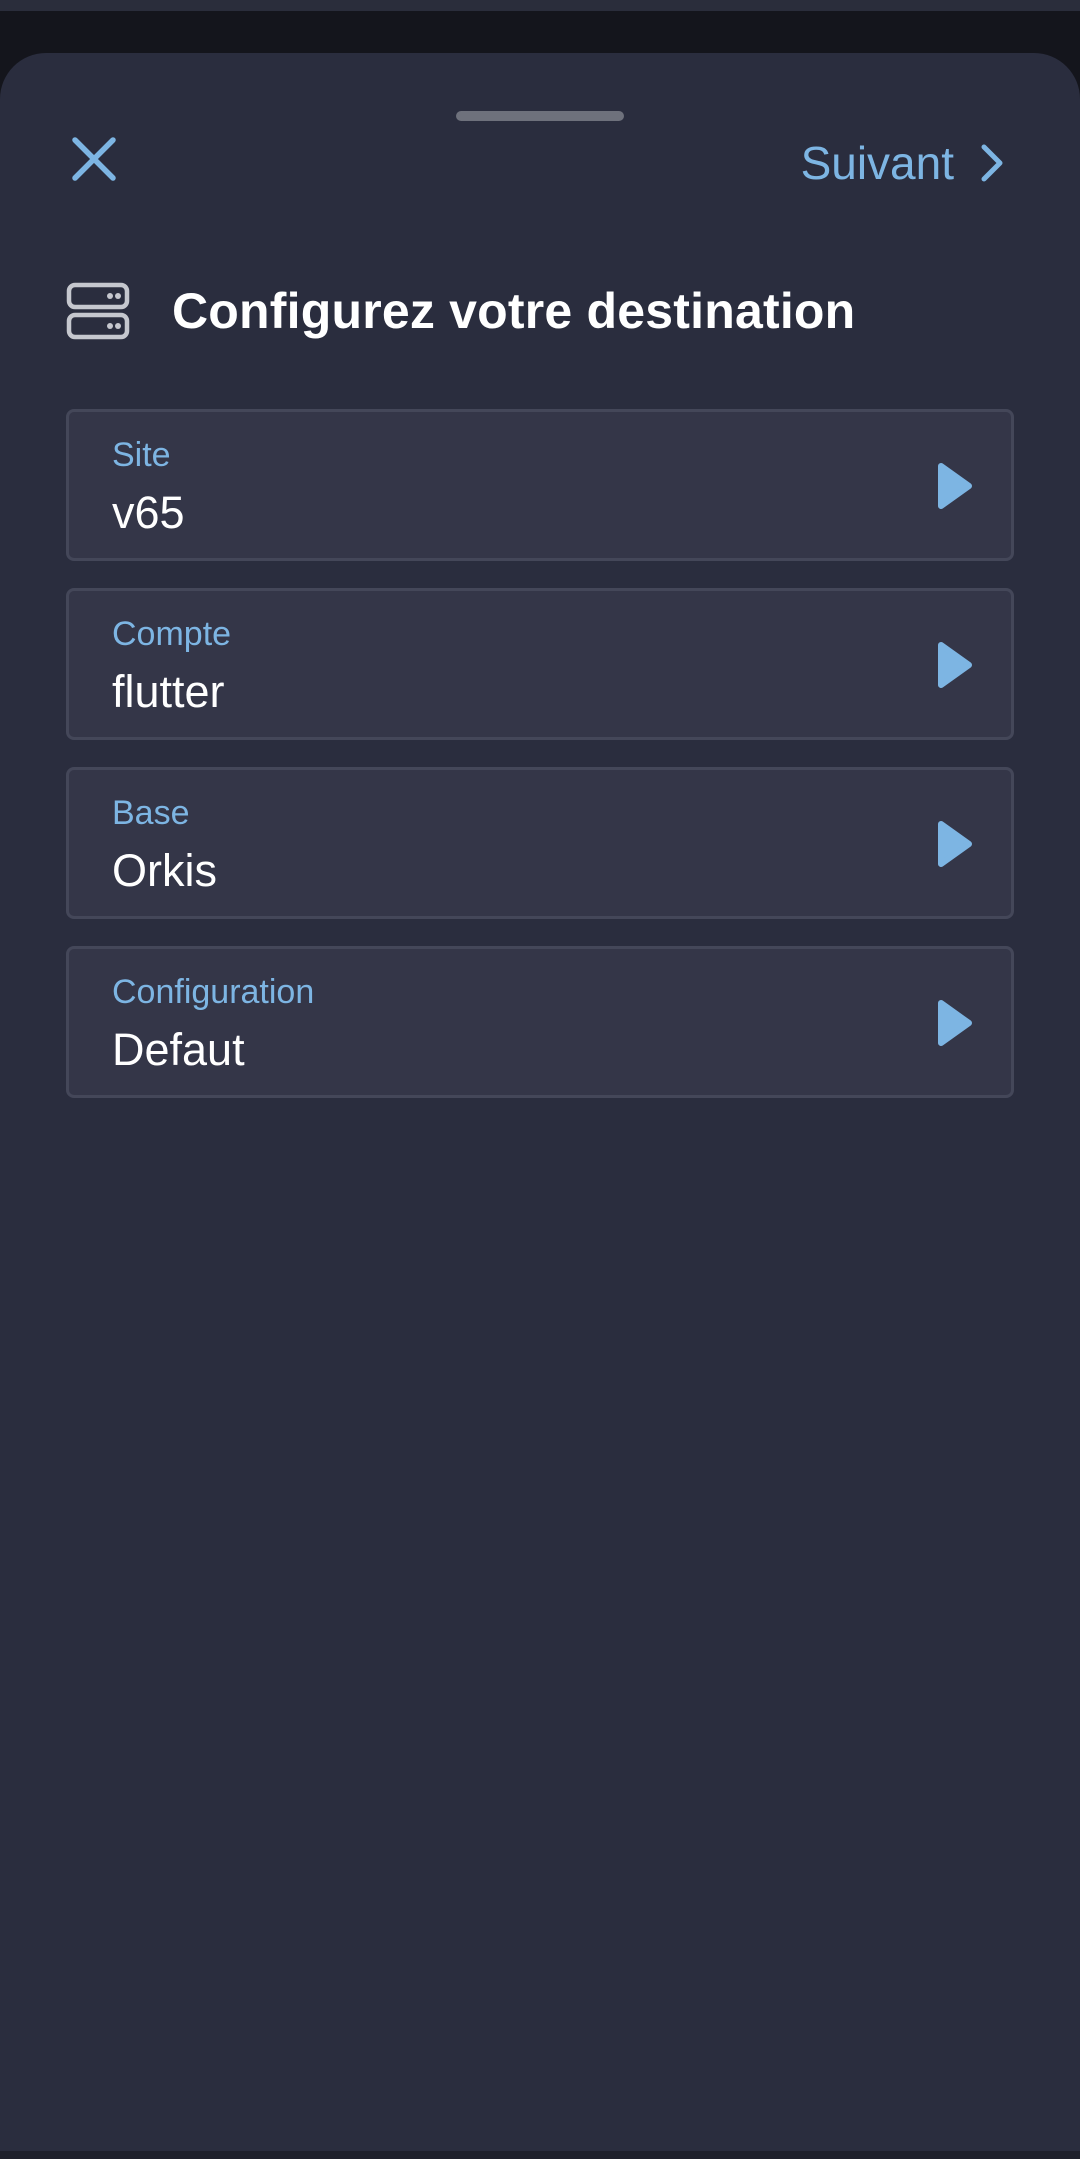 This screenshot has width=1080, height=2159. Describe the element at coordinates (178, 1049) in the screenshot. I see `field-value: Defaut` at that location.